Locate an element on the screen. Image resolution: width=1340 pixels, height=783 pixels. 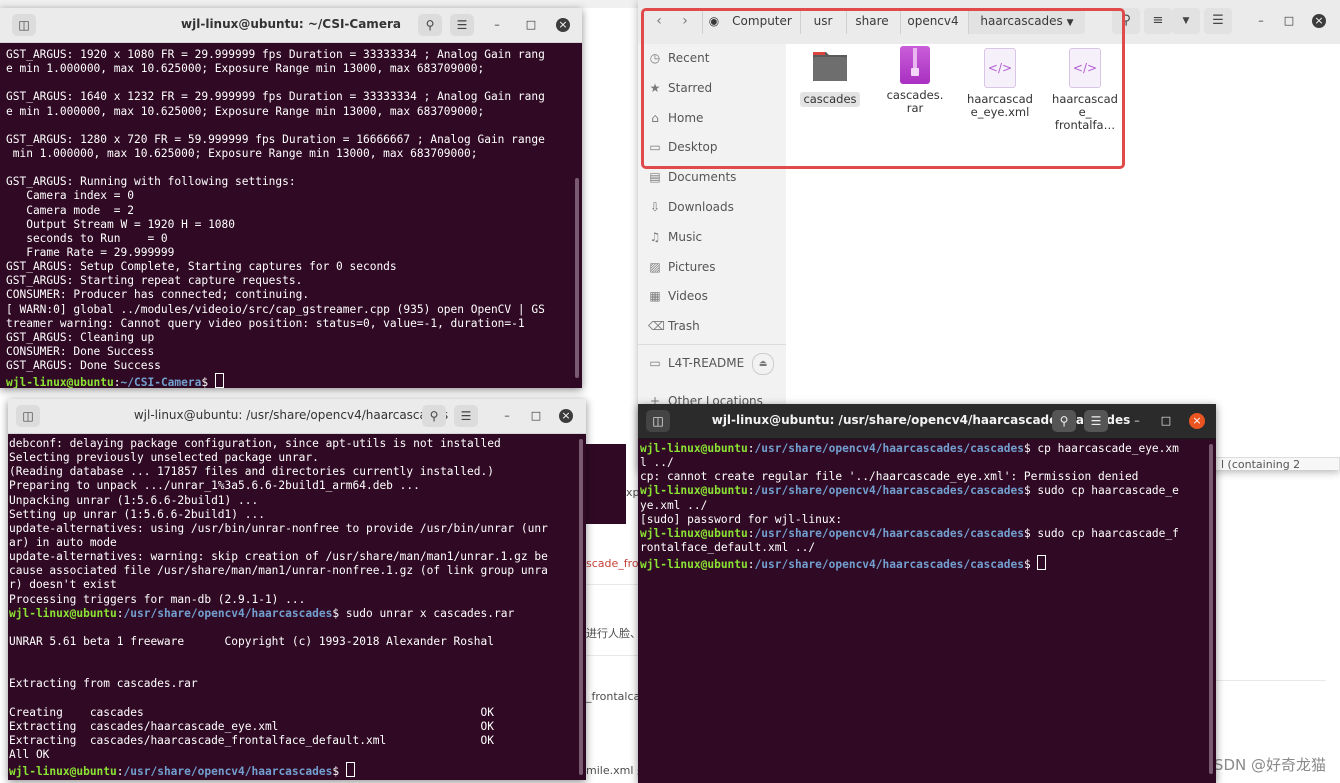
video-icon: ▦ is located at coordinates (655, 296).